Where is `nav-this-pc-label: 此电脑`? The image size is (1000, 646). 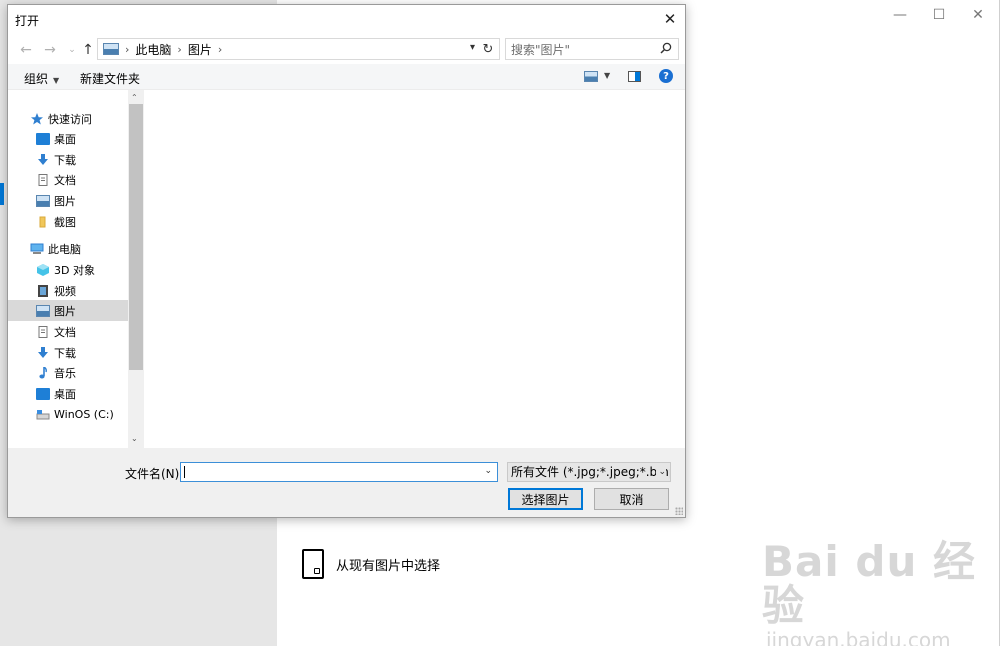
nav-this-pc-label: 此电脑 is located at coordinates (64, 249).